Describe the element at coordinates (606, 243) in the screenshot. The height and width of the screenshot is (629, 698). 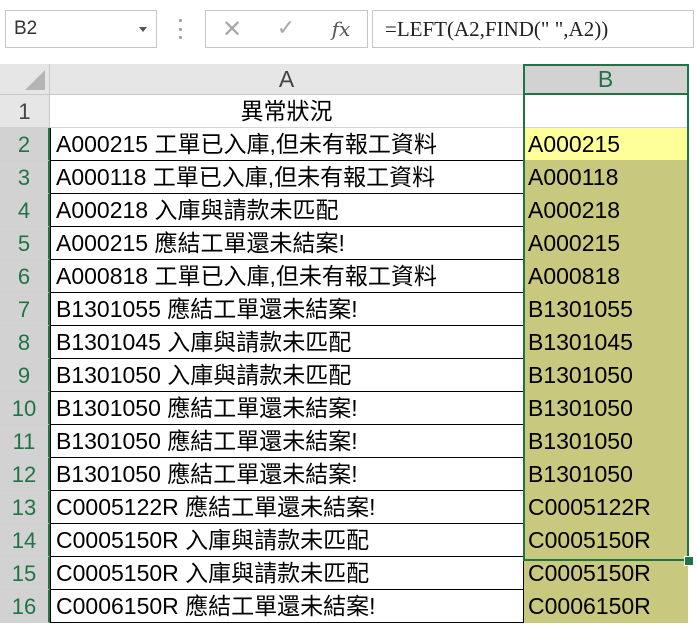
I see `cell-b: A000215` at that location.